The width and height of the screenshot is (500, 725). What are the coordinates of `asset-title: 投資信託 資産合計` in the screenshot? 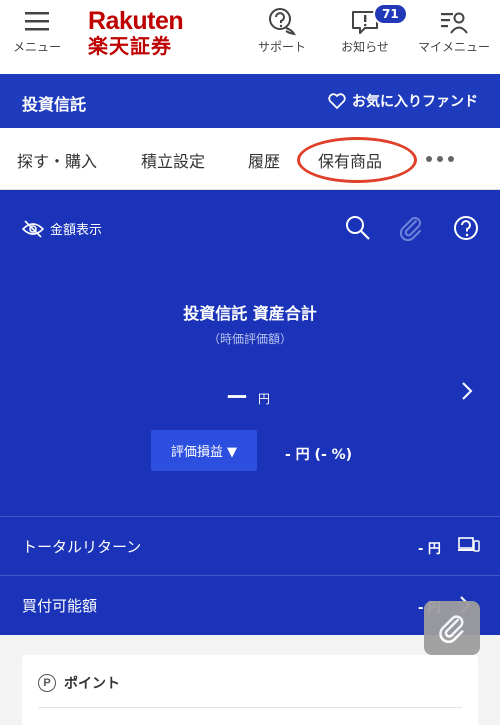 It's located at (250, 313).